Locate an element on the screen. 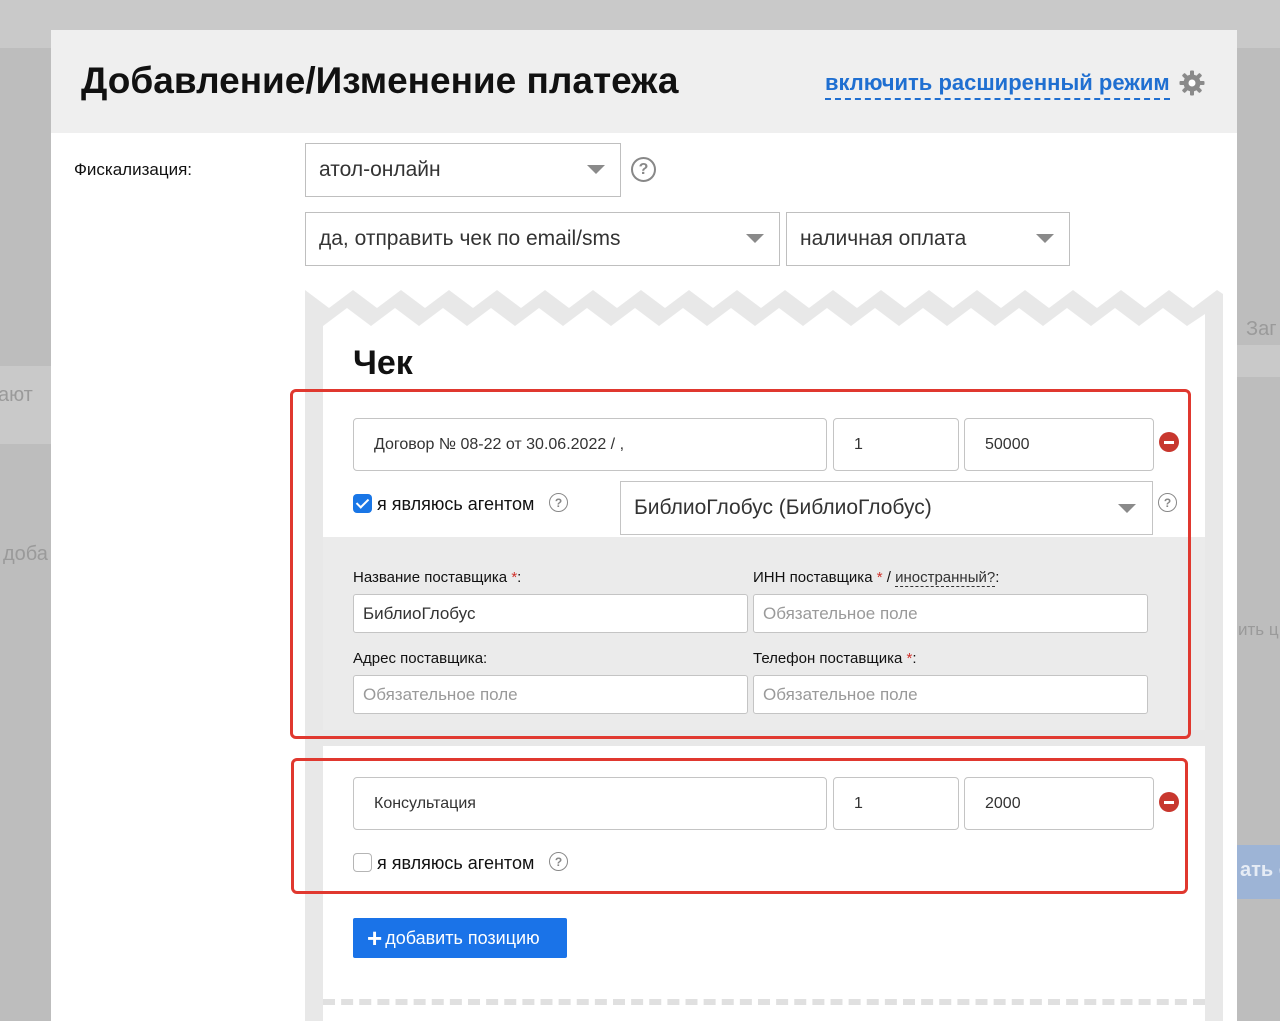  payment-type-value: наличная оплата is located at coordinates (883, 238).